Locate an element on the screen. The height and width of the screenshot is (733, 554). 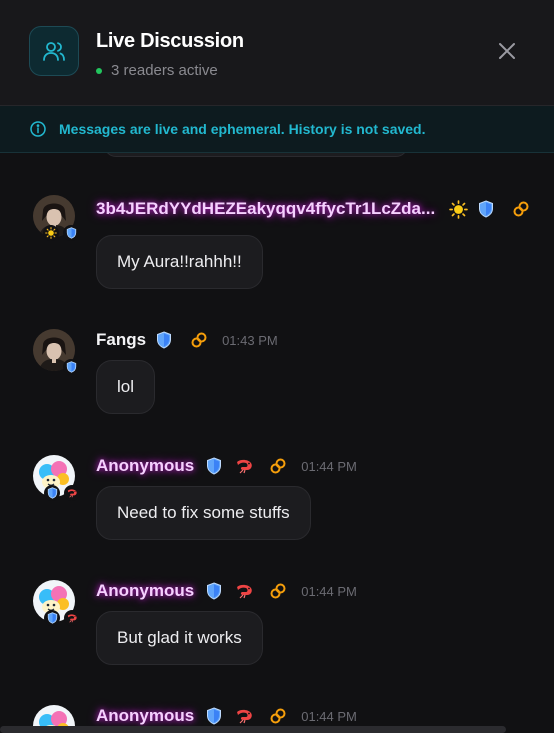
message-bubble: My Aura!!rahhh!! is located at coordinates (179, 262).